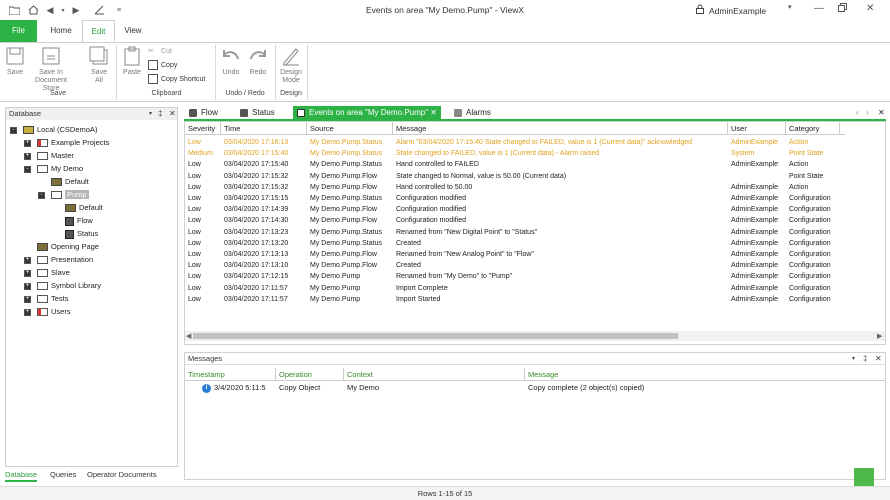 This screenshot has height=500, width=890. I want to click on column-header: Source, so click(350, 128).